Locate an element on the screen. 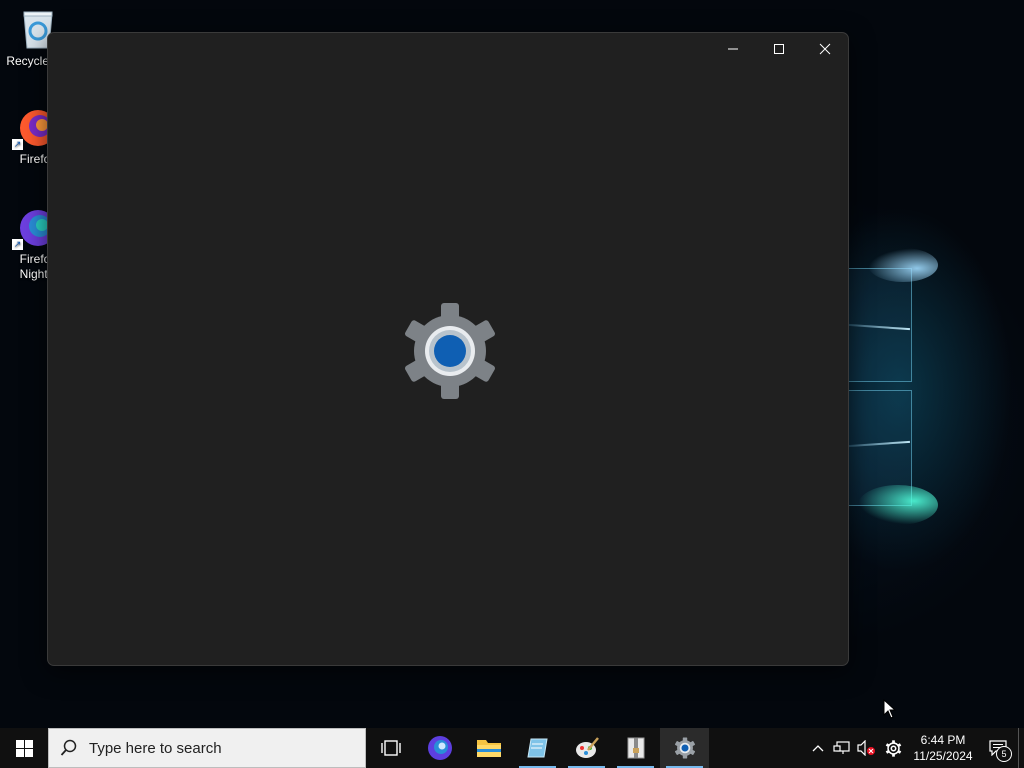 The height and width of the screenshot is (768, 1024). notepad-icon is located at coordinates (537, 748).